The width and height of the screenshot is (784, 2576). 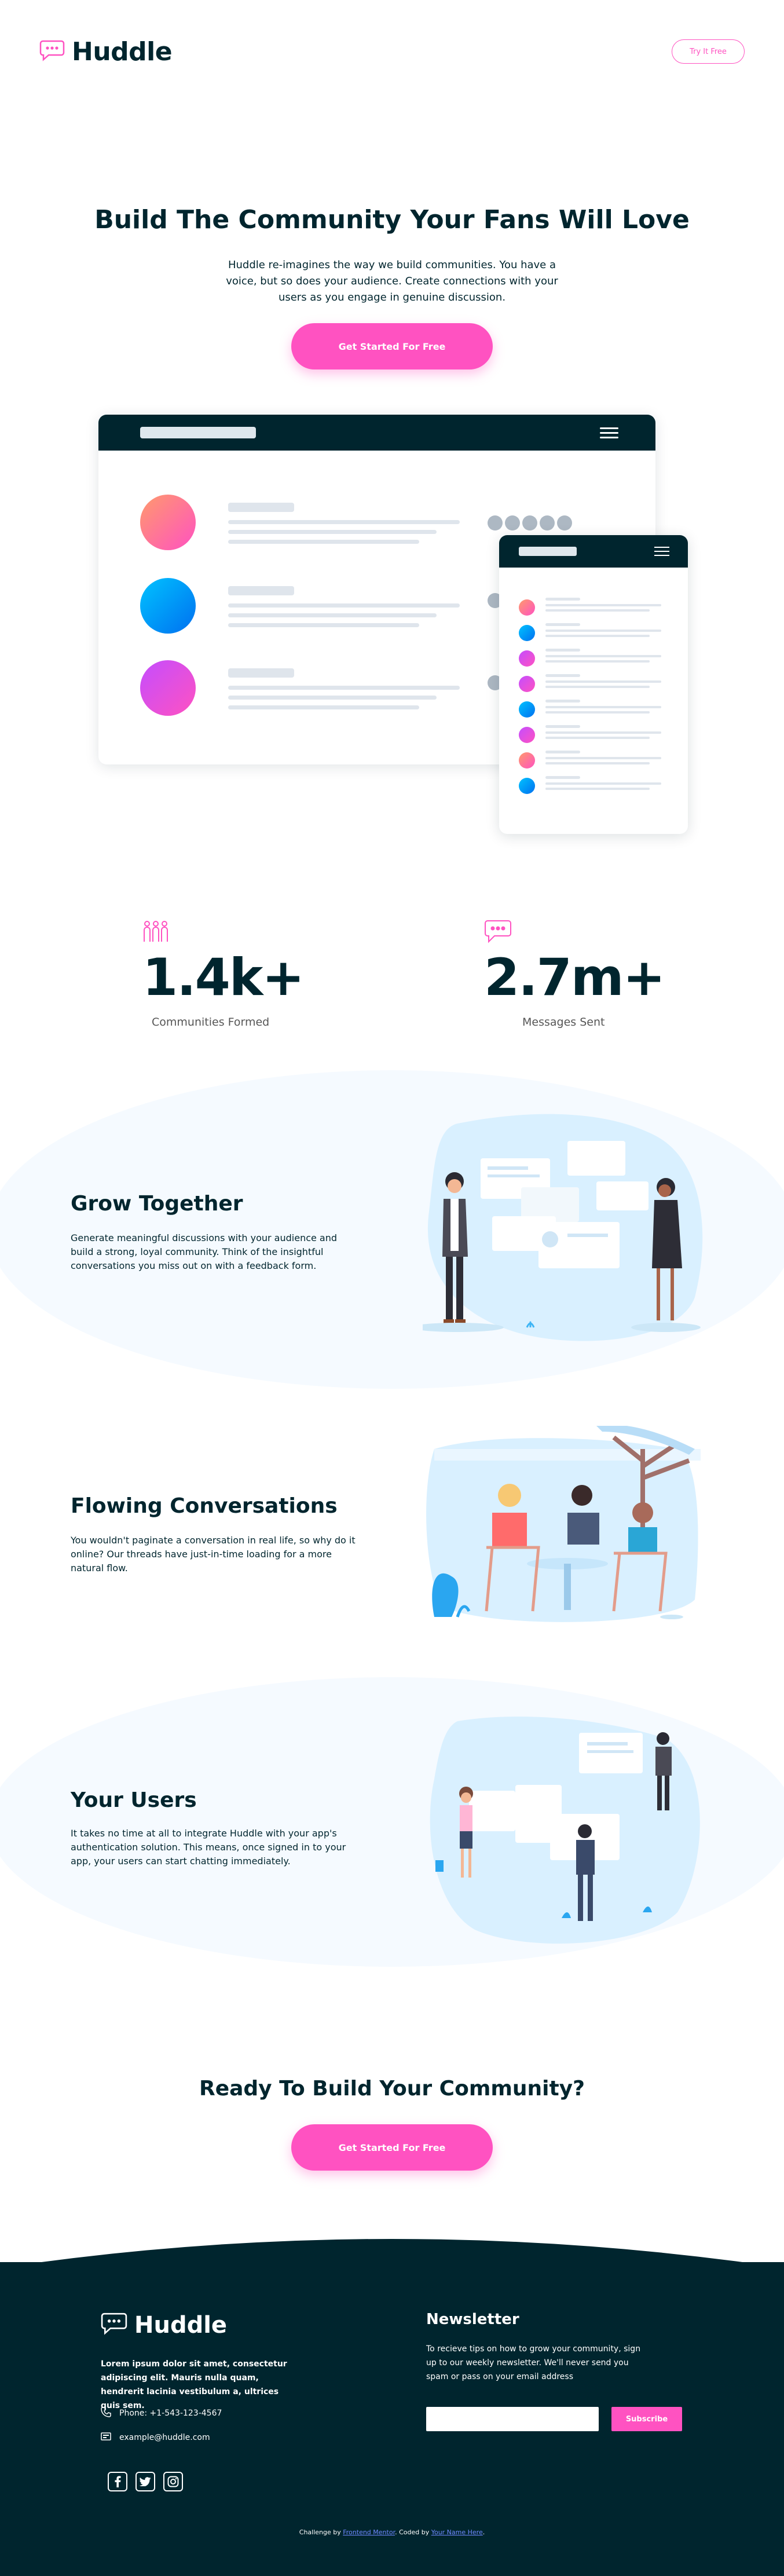 What do you see at coordinates (472, 2319) in the screenshot?
I see `newsletter-title: Newsletter` at bounding box center [472, 2319].